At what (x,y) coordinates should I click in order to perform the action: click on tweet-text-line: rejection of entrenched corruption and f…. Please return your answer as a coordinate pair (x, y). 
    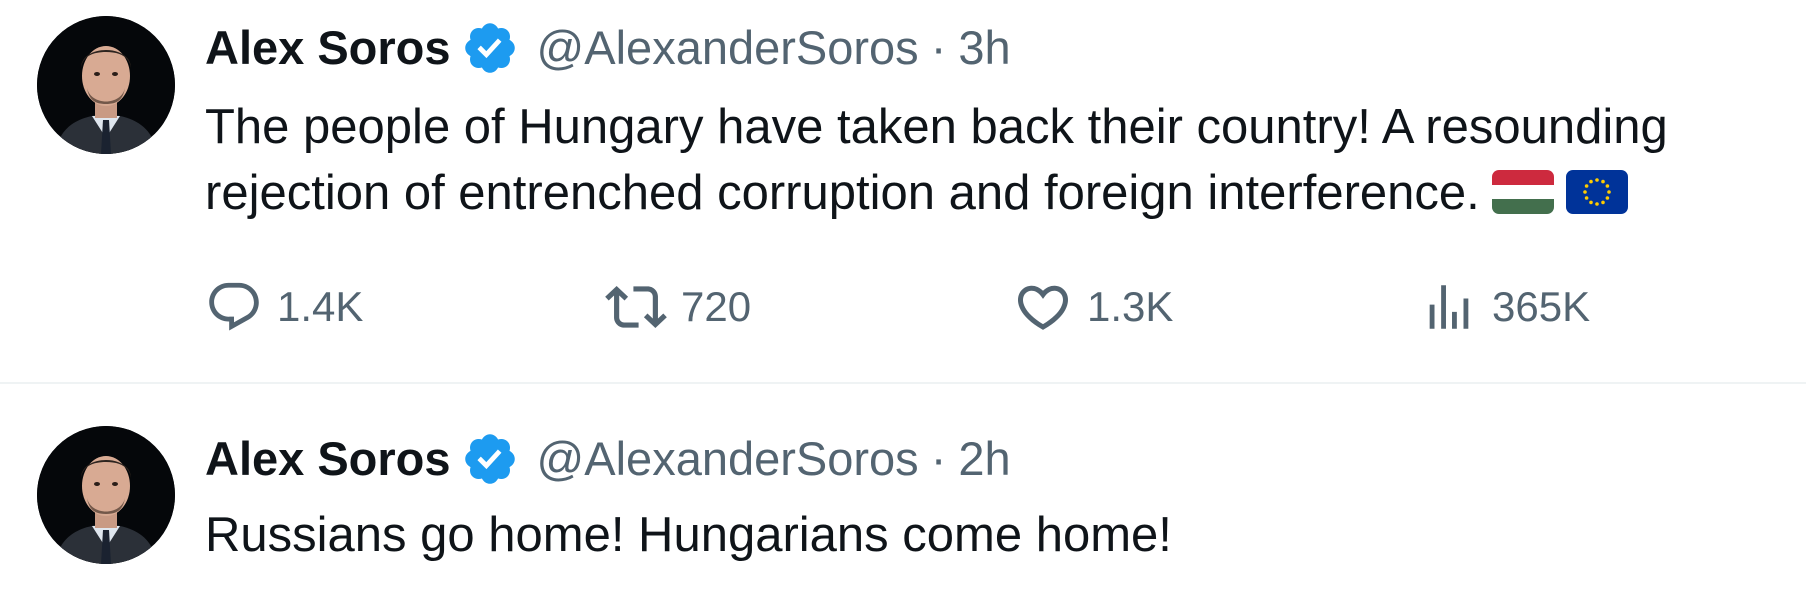
    Looking at the image, I should click on (1000, 193).